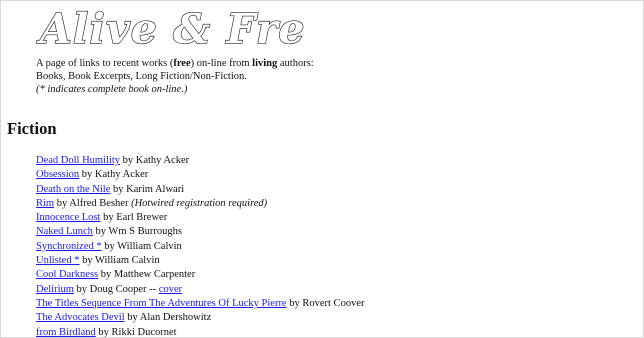 The width and height of the screenshot is (644, 338). What do you see at coordinates (200, 218) in the screenshot?
I see `list-item: Innocence Lost by Earl Brewer` at bounding box center [200, 218].